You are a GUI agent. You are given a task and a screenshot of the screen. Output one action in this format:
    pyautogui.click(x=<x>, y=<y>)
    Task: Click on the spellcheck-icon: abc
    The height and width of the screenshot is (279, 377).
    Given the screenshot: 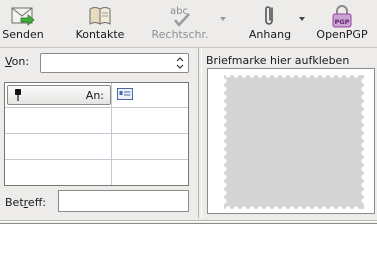 What is the action you would take?
    pyautogui.click(x=180, y=16)
    